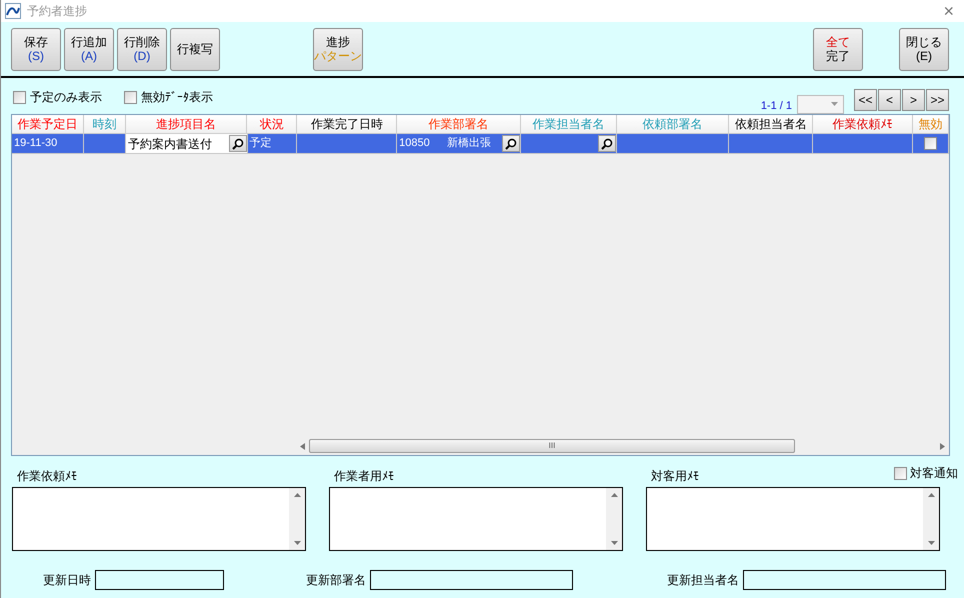 The image size is (964, 598). I want to click on field-label: 更新部署名, so click(336, 580).